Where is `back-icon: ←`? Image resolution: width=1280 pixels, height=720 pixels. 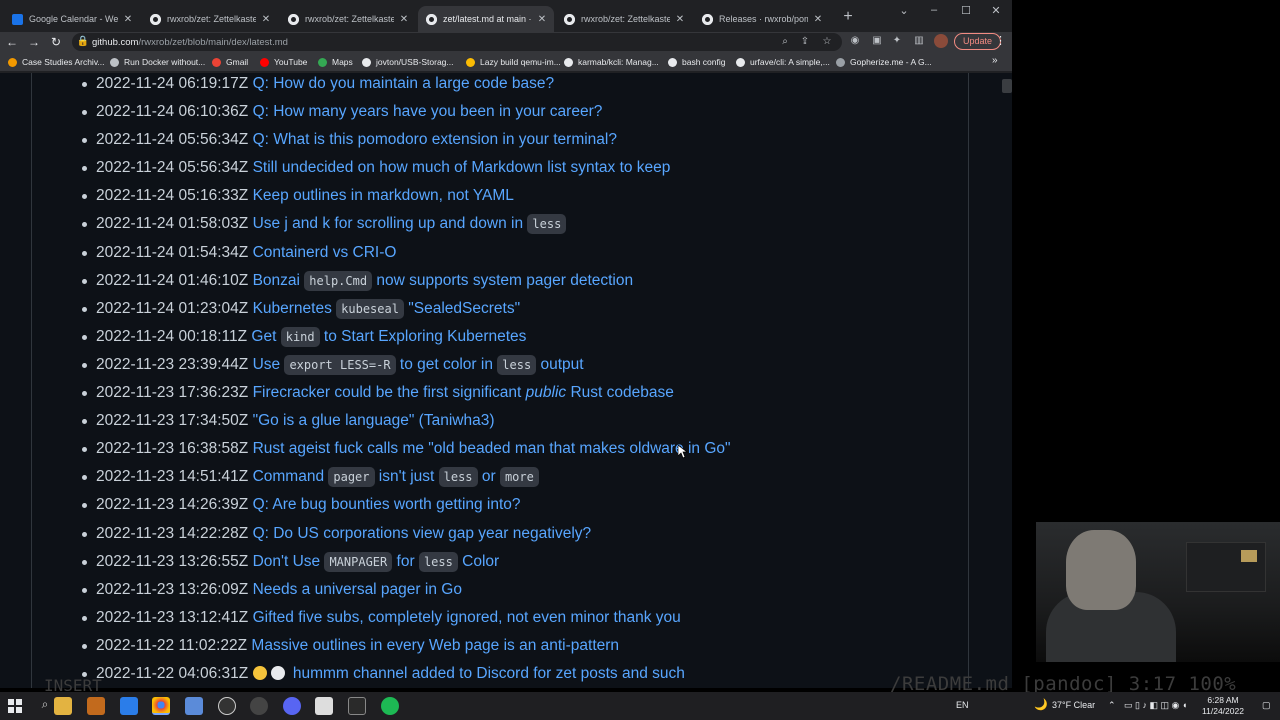
back-icon: ← is located at coordinates (12, 42).